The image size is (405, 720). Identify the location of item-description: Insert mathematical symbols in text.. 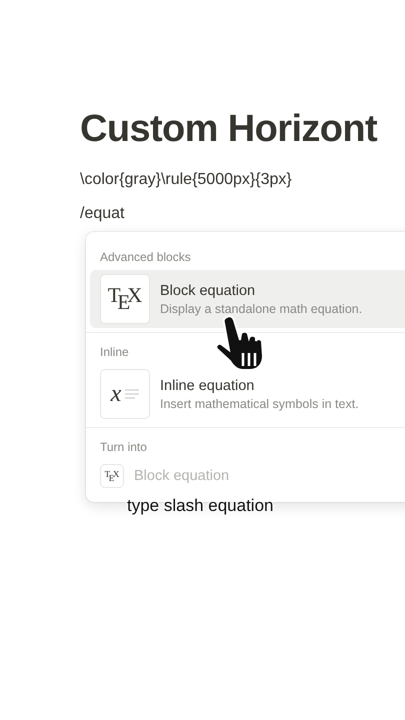
(259, 403).